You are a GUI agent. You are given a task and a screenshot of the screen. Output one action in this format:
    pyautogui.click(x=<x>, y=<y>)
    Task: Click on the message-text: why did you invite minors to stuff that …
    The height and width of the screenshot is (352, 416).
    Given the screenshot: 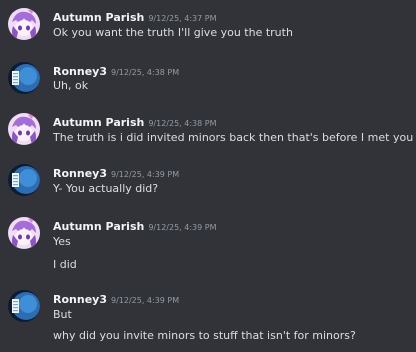 What is the action you would take?
    pyautogui.click(x=204, y=335)
    